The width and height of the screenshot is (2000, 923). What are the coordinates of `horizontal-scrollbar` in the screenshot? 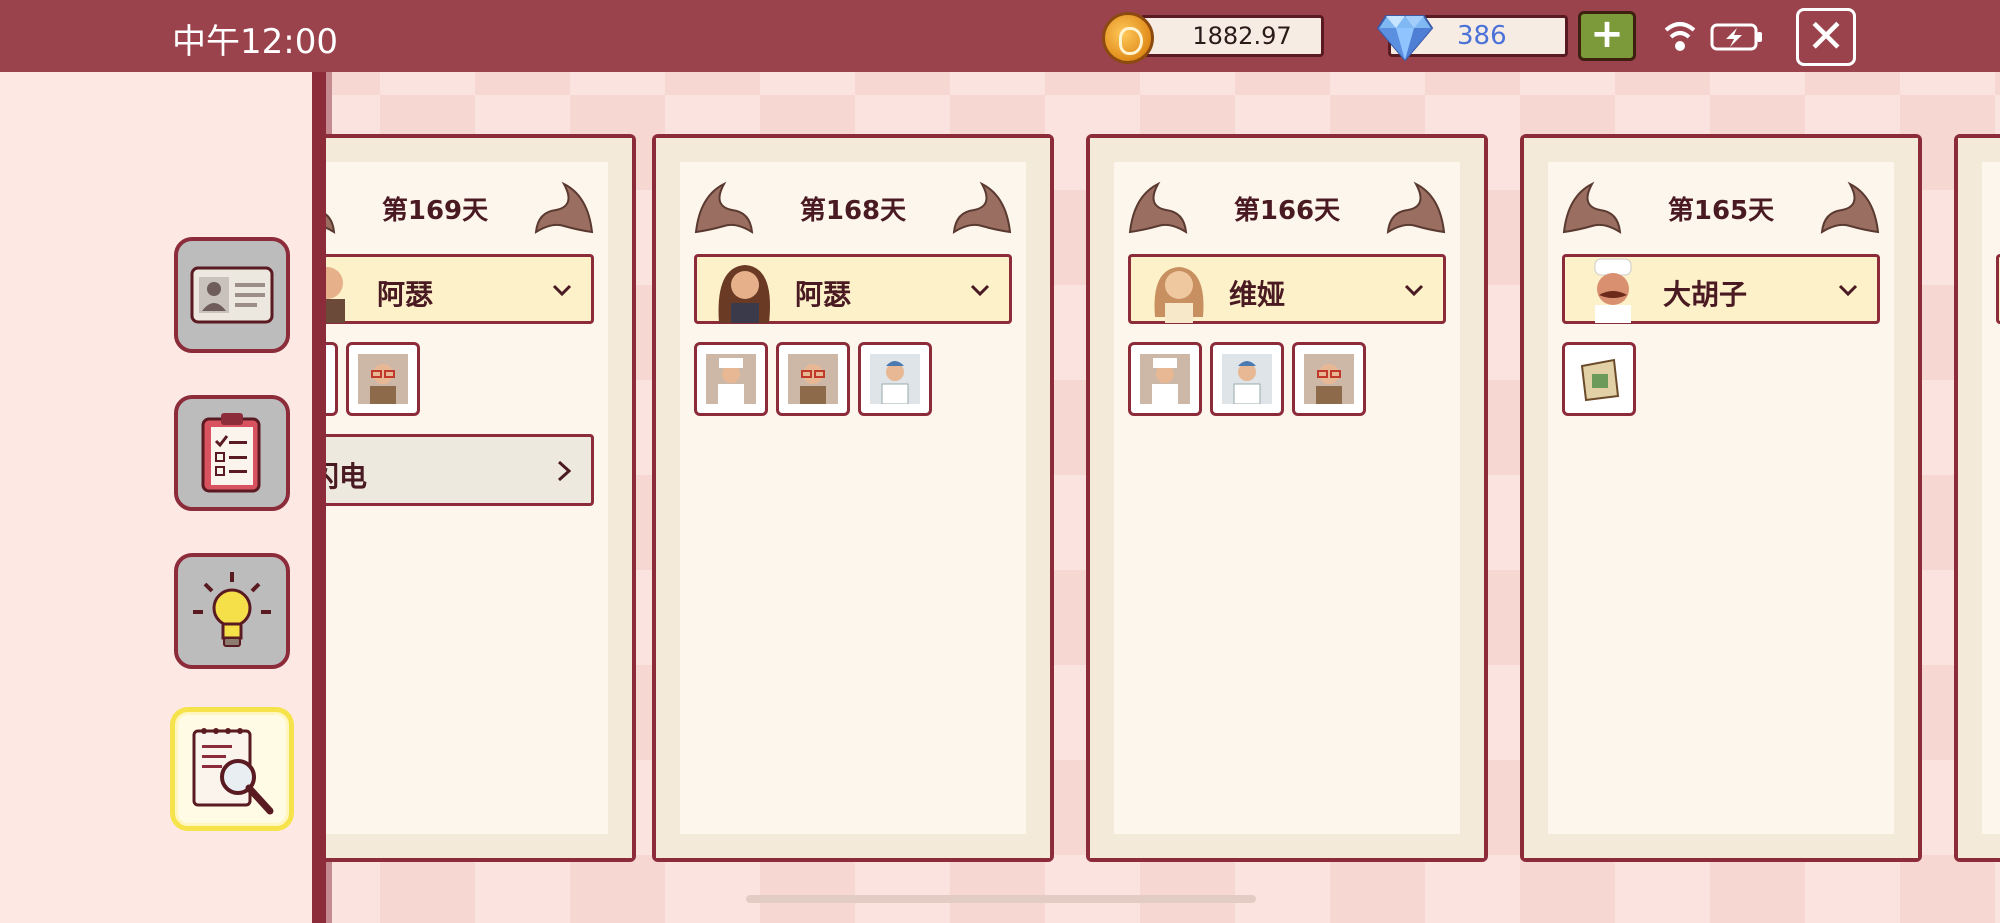 It's located at (1001, 899).